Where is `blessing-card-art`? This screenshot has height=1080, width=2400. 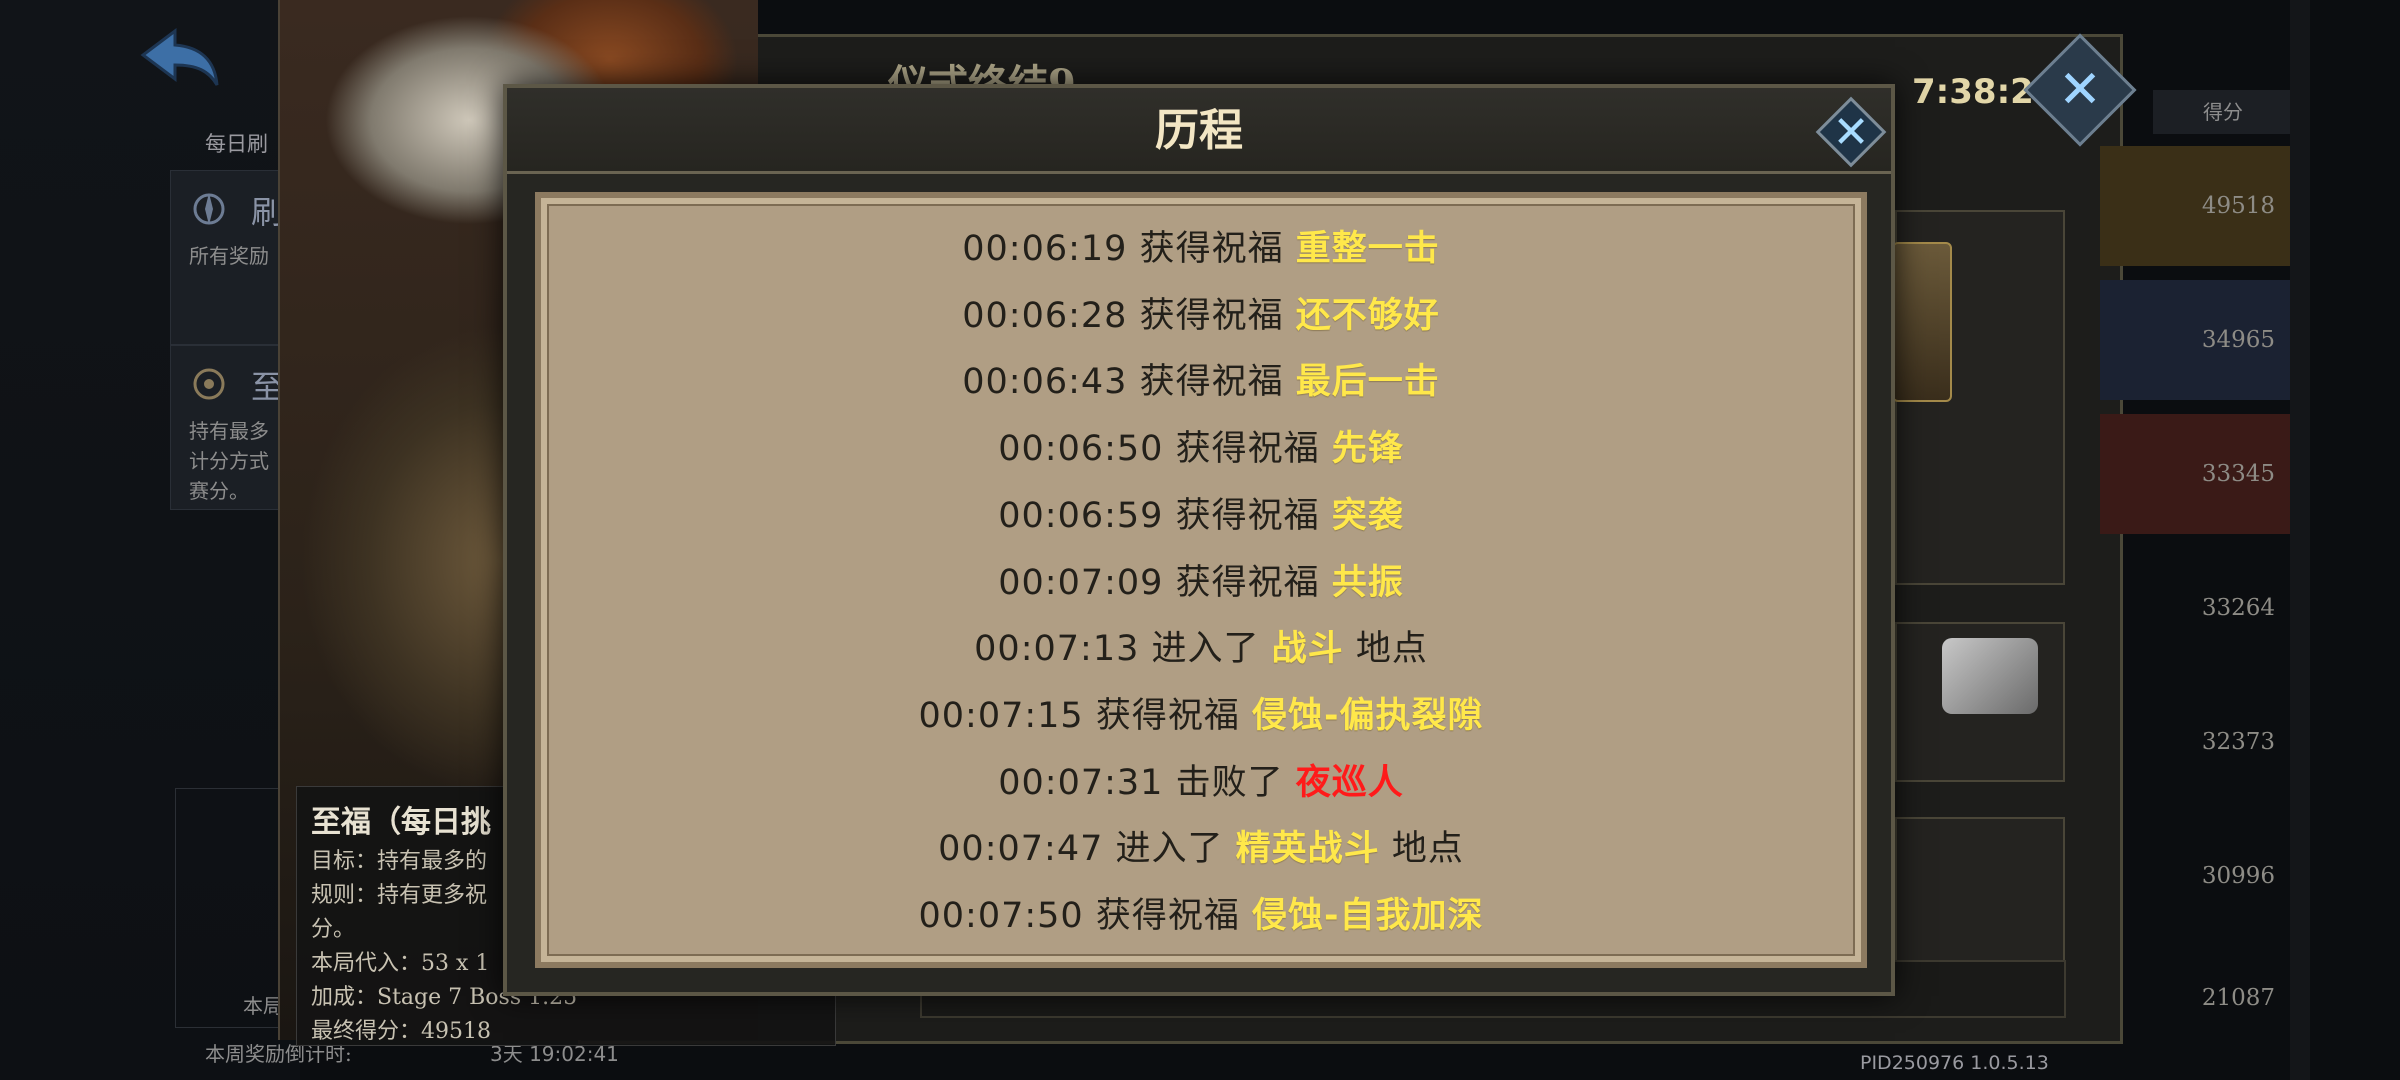 blessing-card-art is located at coordinates (1922, 322).